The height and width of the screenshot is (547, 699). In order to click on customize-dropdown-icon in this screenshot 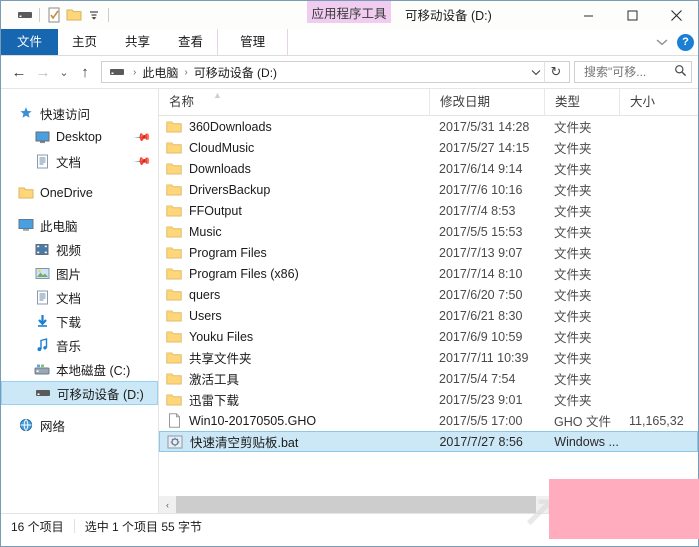, I will do `click(94, 15)`.